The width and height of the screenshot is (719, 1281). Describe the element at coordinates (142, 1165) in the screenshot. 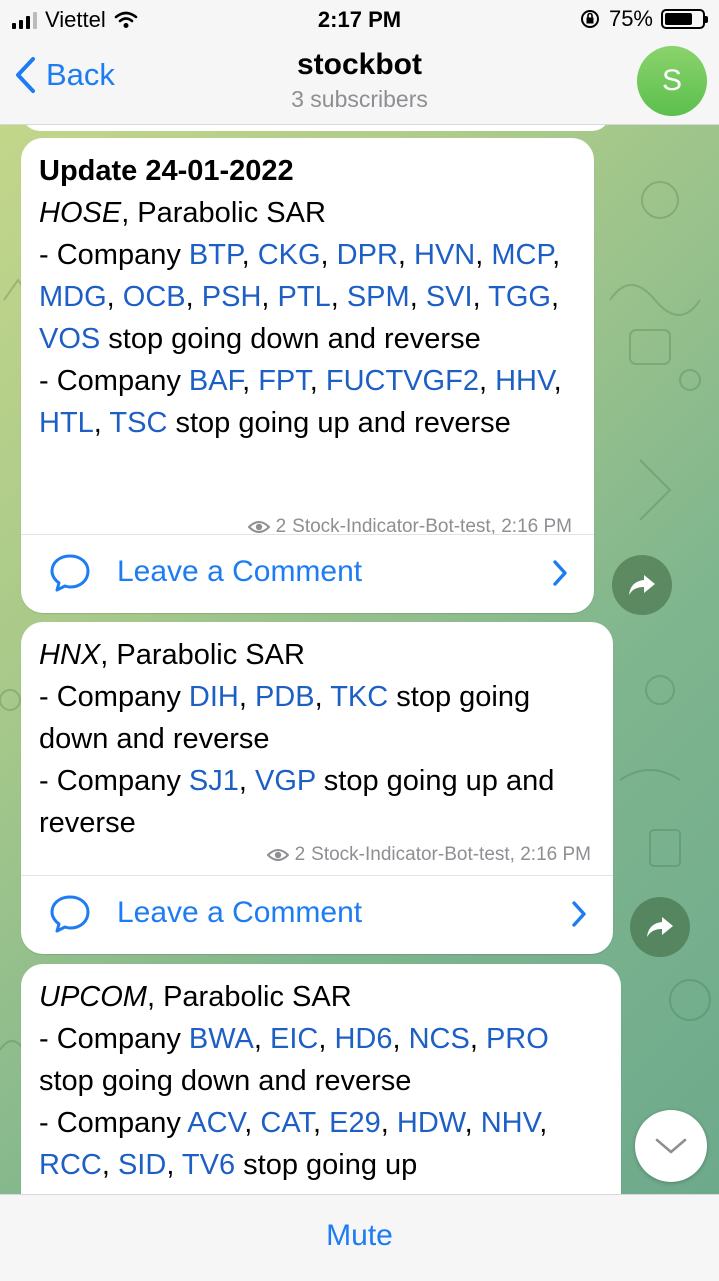

I see `company-link: SID` at that location.